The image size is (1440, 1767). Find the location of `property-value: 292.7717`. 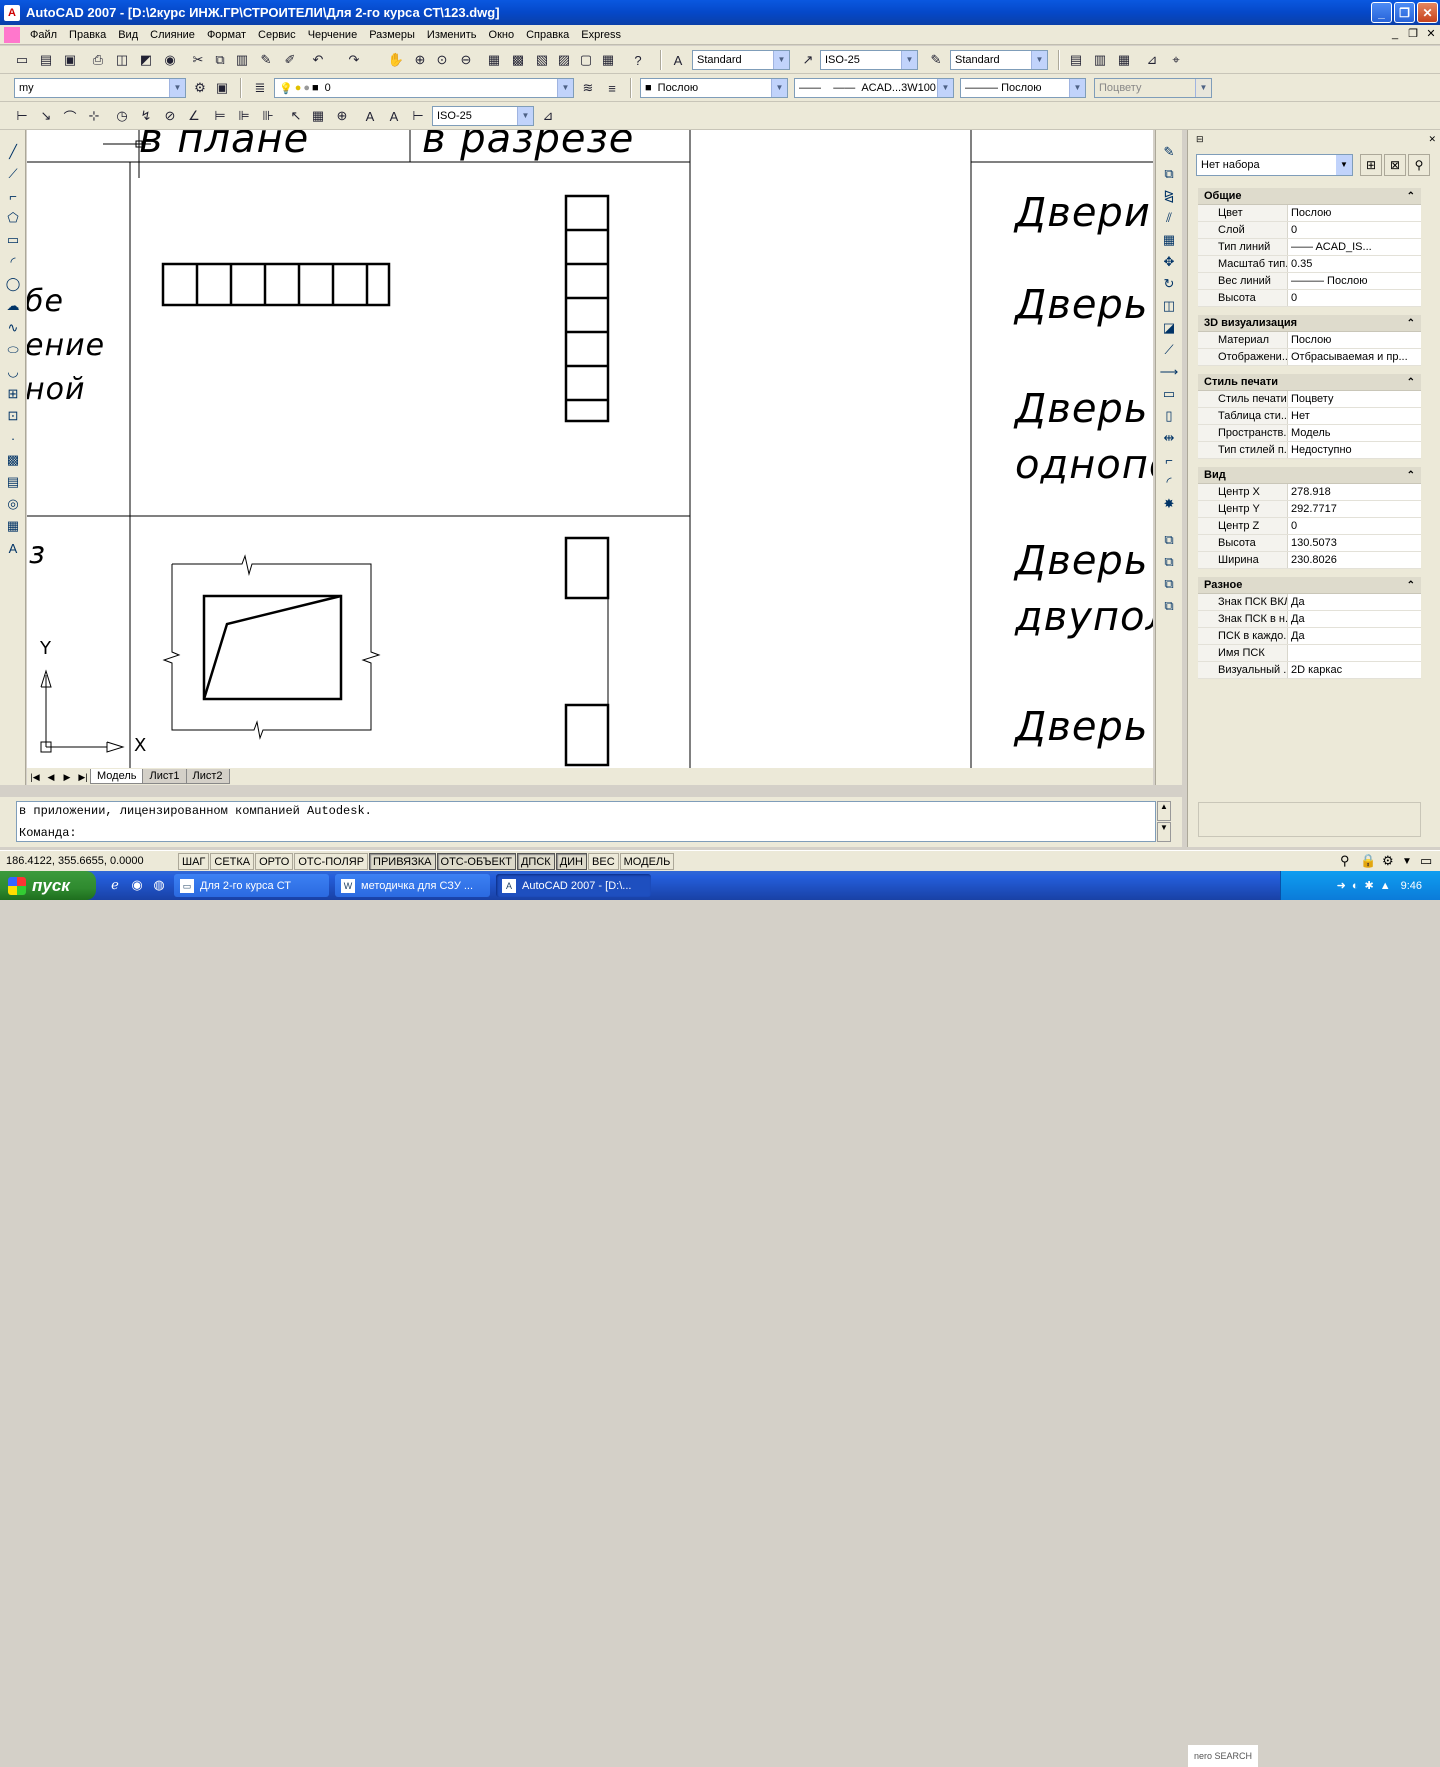

property-value: 292.7717 is located at coordinates (1354, 509).